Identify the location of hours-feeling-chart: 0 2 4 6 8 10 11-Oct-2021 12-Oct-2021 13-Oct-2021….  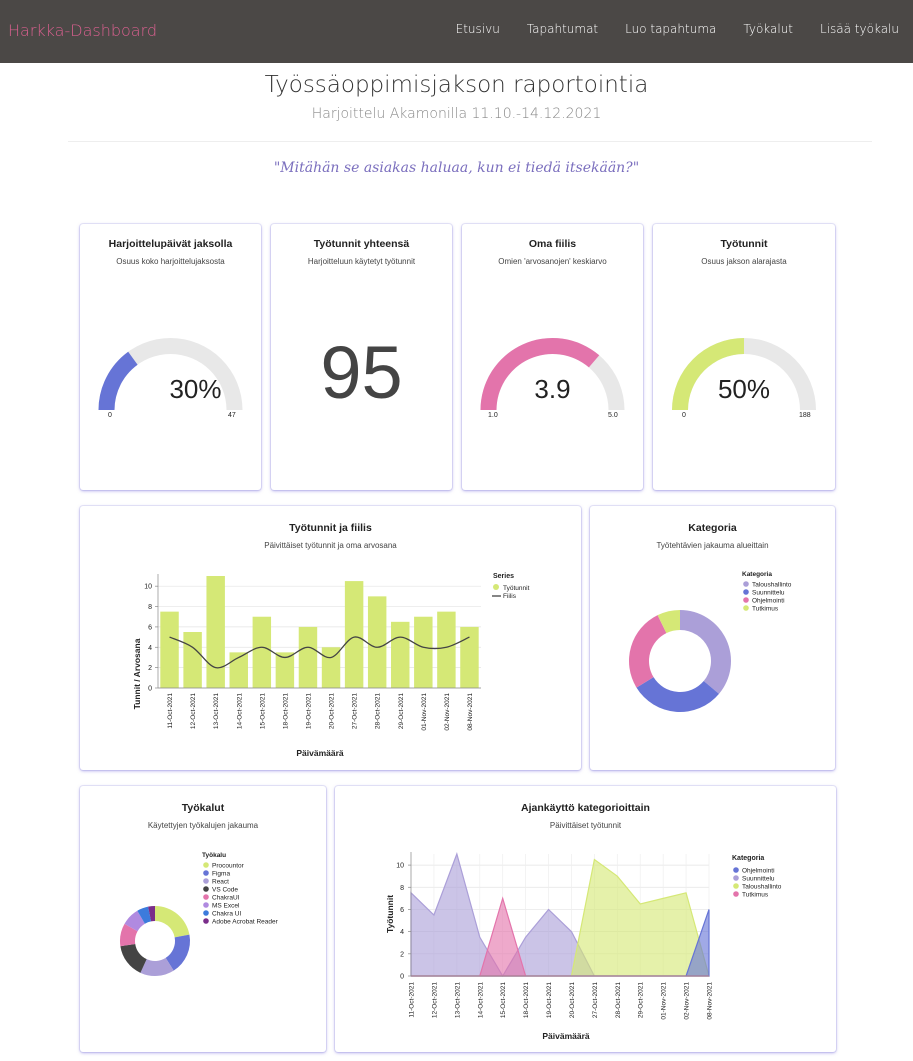
(331, 665).